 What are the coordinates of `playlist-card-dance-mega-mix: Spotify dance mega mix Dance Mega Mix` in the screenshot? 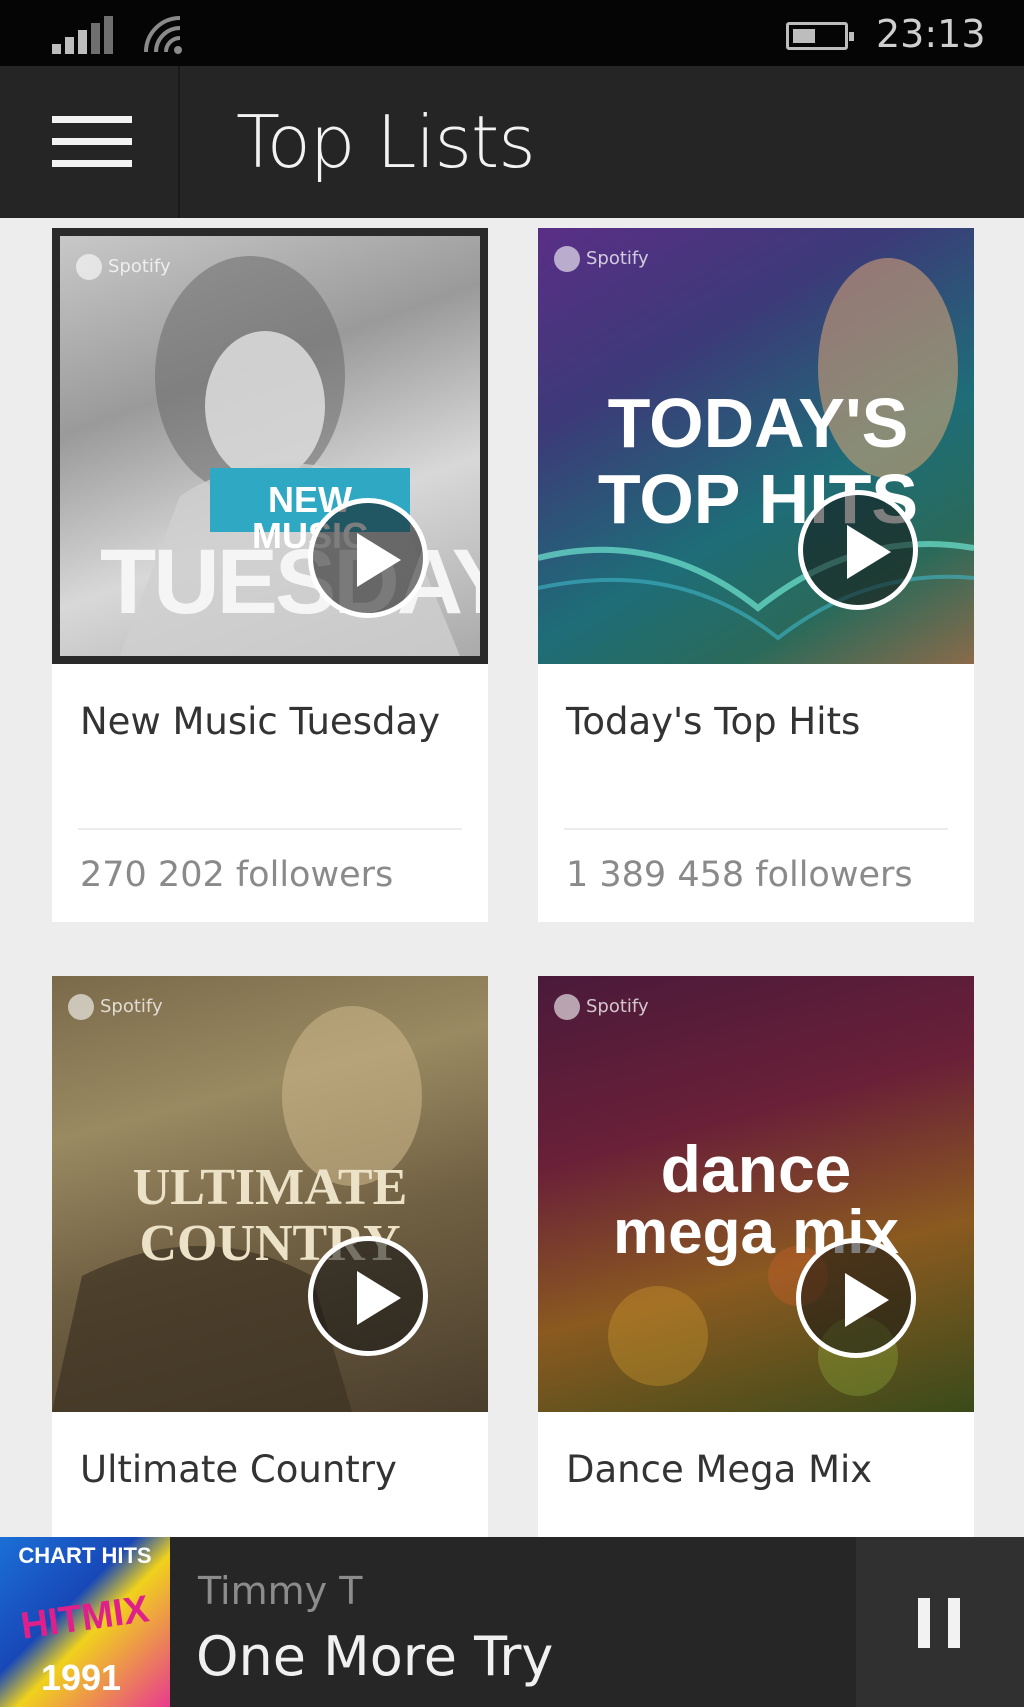 It's located at (756, 1256).